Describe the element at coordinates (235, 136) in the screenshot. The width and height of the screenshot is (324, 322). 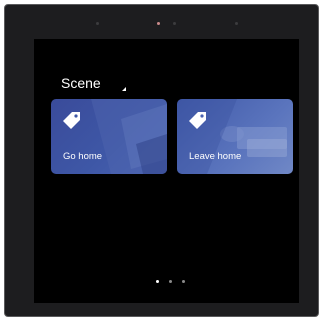
I see `scene-card-leave-home: Leave home` at that location.